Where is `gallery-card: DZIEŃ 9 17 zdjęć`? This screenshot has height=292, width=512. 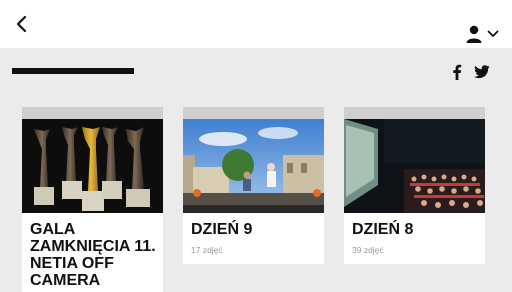 gallery-card: DZIEŃ 9 17 zdjęć is located at coordinates (253, 185).